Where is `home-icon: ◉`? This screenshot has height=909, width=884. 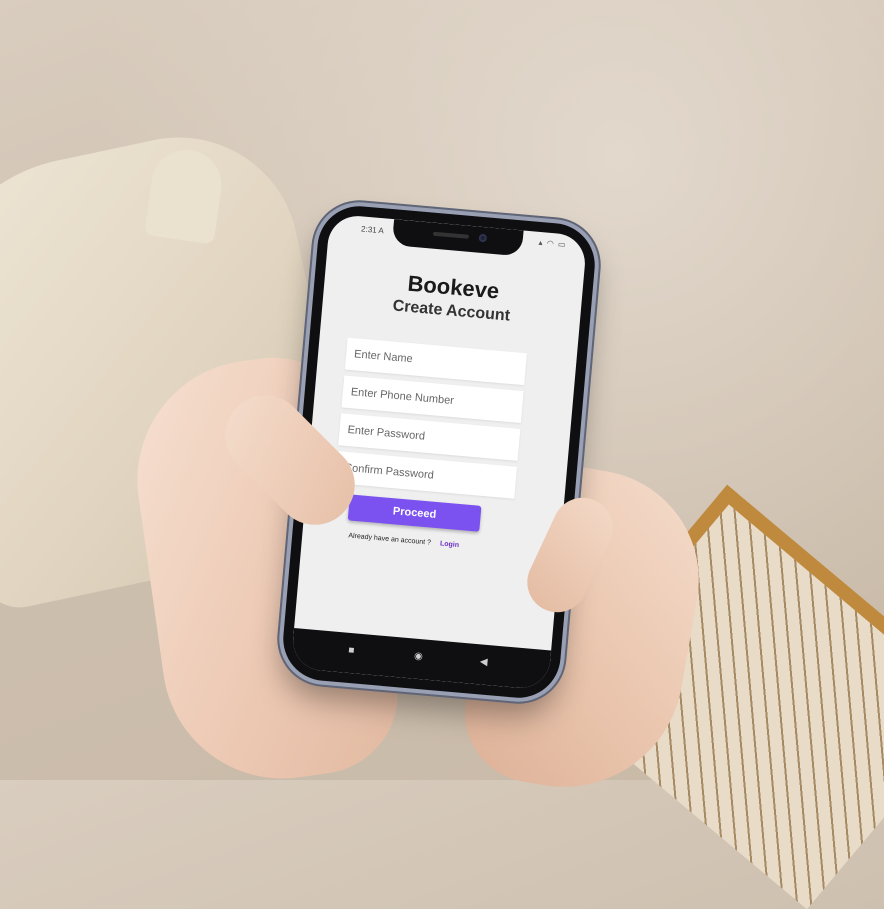
home-icon: ◉ is located at coordinates (419, 657).